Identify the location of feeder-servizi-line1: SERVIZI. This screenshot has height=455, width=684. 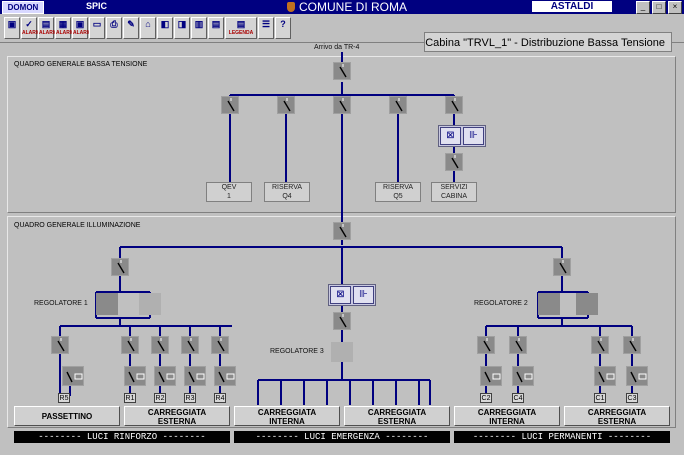
(454, 187).